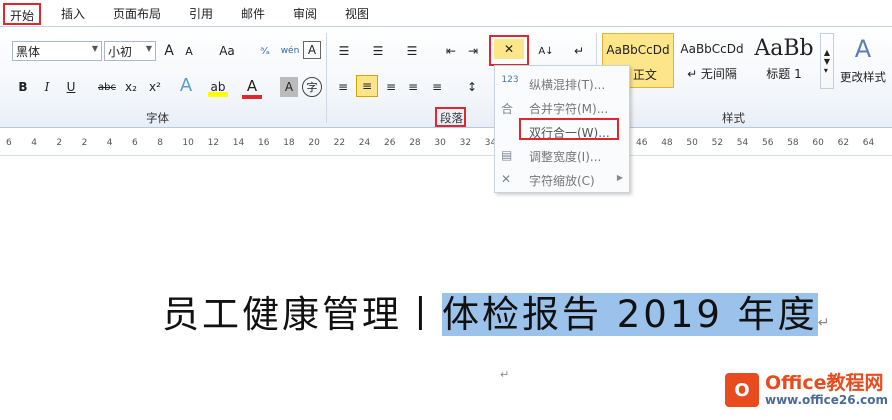 This screenshot has width=892, height=420. What do you see at coordinates (169, 51) in the screenshot?
I see `grow-font-button: A` at bounding box center [169, 51].